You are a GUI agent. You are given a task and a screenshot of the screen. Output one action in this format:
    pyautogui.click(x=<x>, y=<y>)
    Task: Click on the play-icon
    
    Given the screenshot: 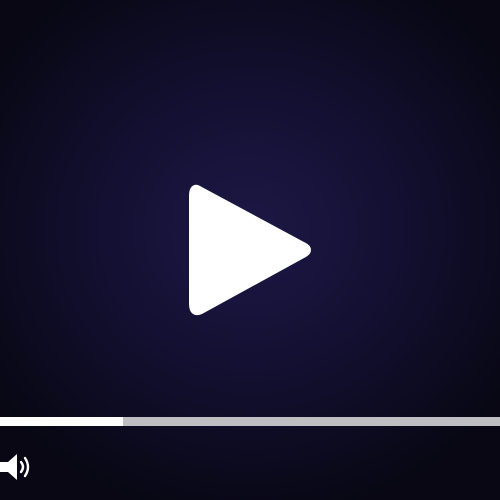 What is the action you would take?
    pyautogui.click(x=250, y=250)
    